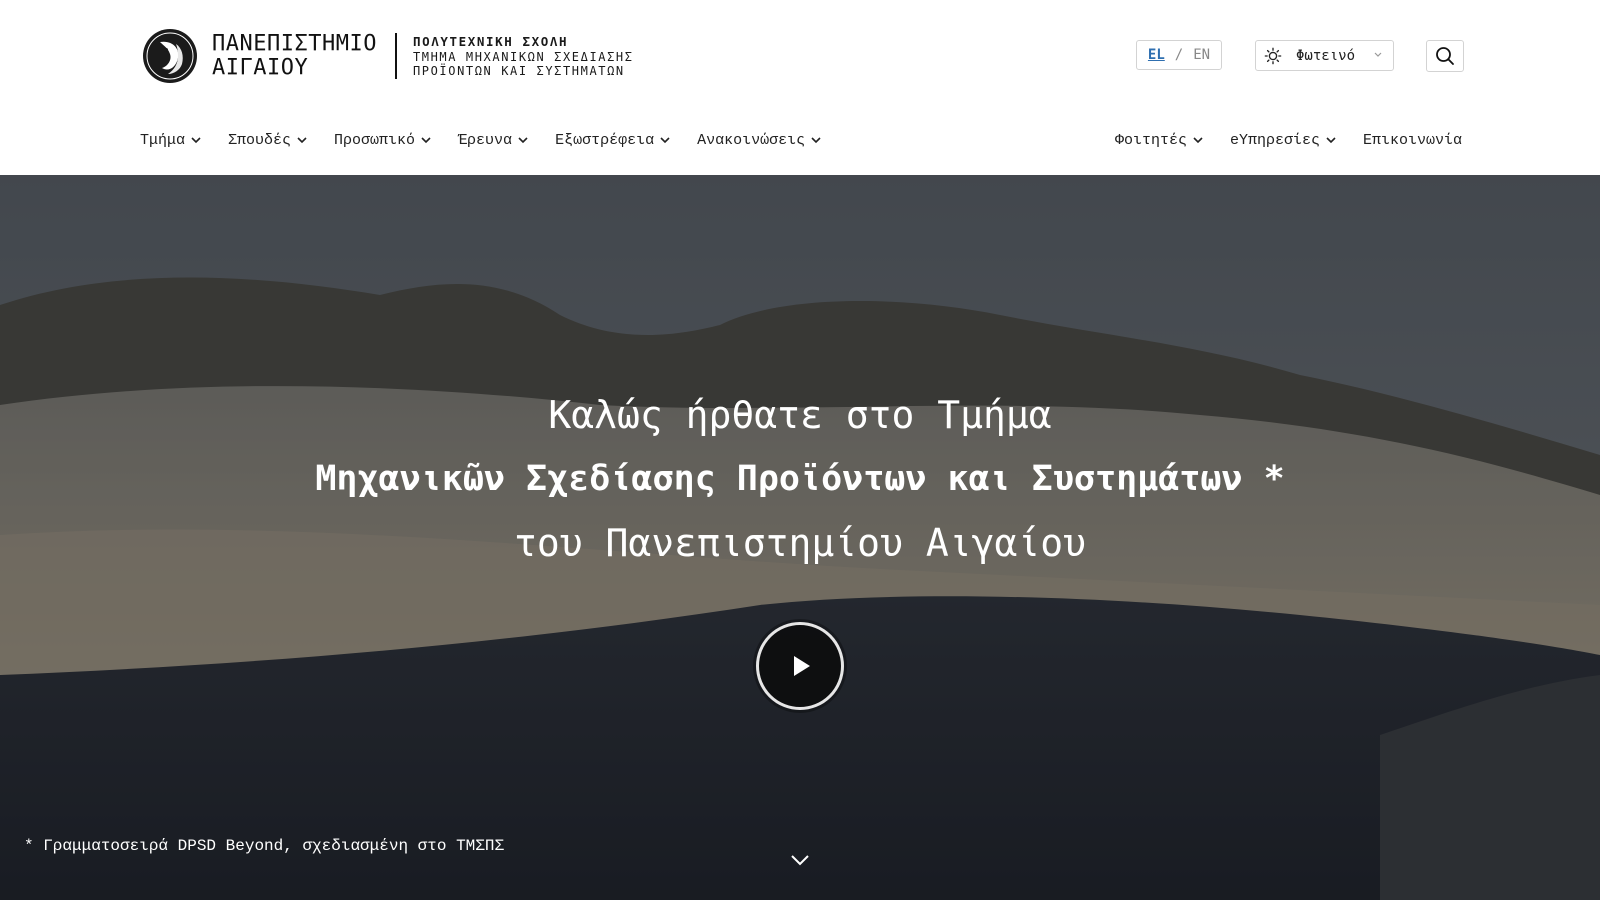 Image resolution: width=1600 pixels, height=900 pixels. What do you see at coordinates (395, 56) in the screenshot?
I see `brand-divider` at bounding box center [395, 56].